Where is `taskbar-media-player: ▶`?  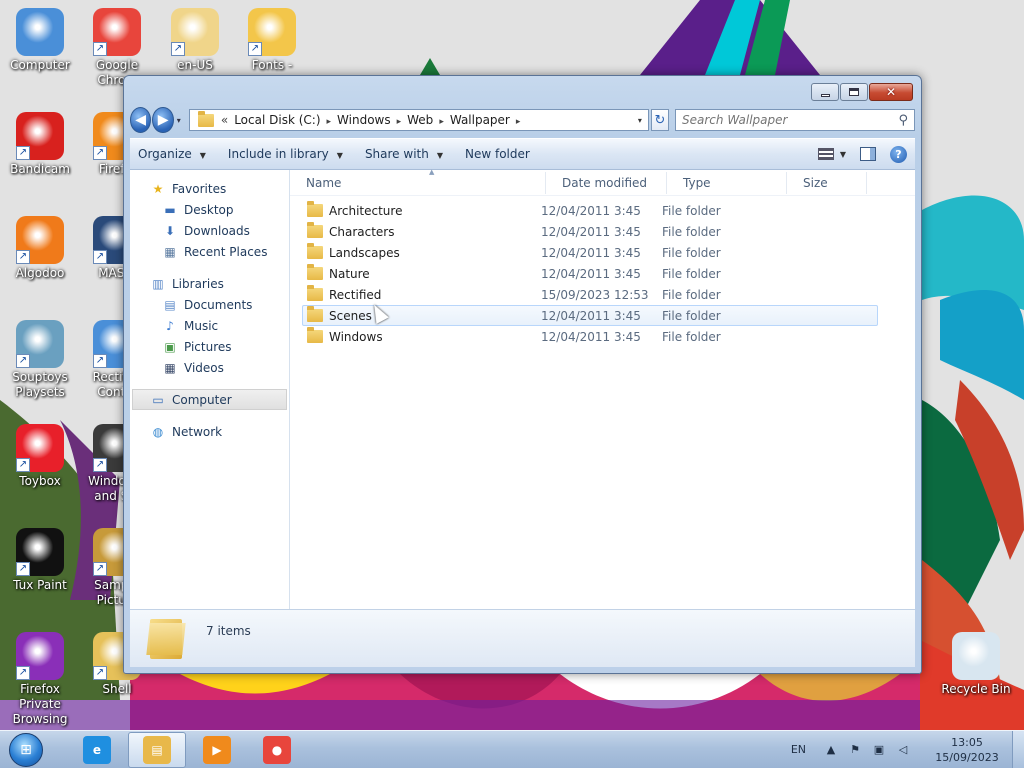
taskbar-media-player: ▶ is located at coordinates (217, 750).